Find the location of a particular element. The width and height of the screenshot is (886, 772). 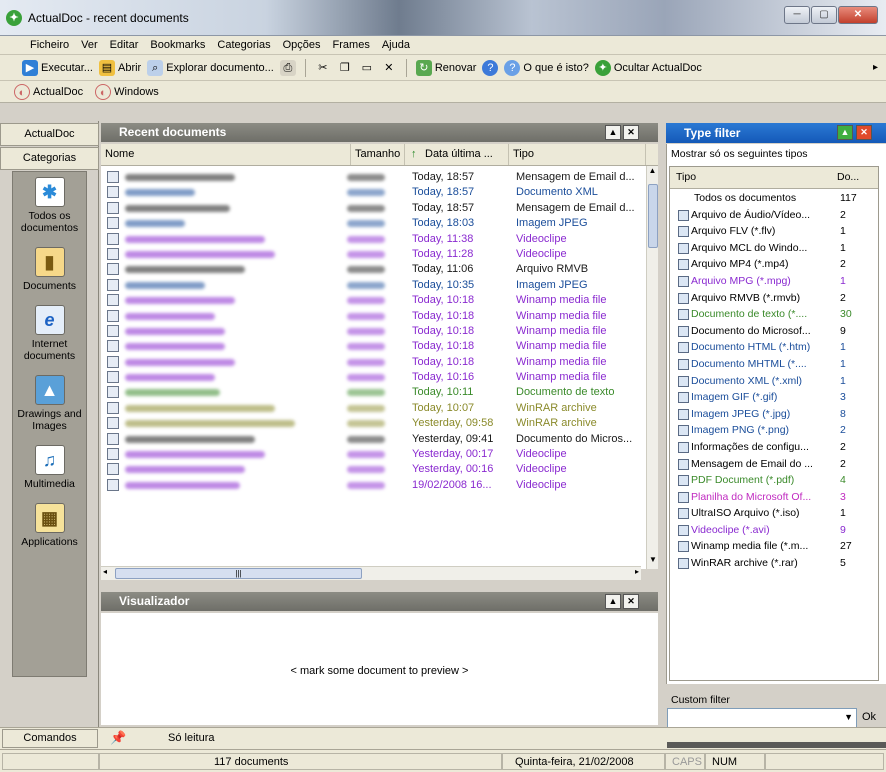

actualdoc-switch: ◐ ActualDoc is located at coordinates (48, 91).